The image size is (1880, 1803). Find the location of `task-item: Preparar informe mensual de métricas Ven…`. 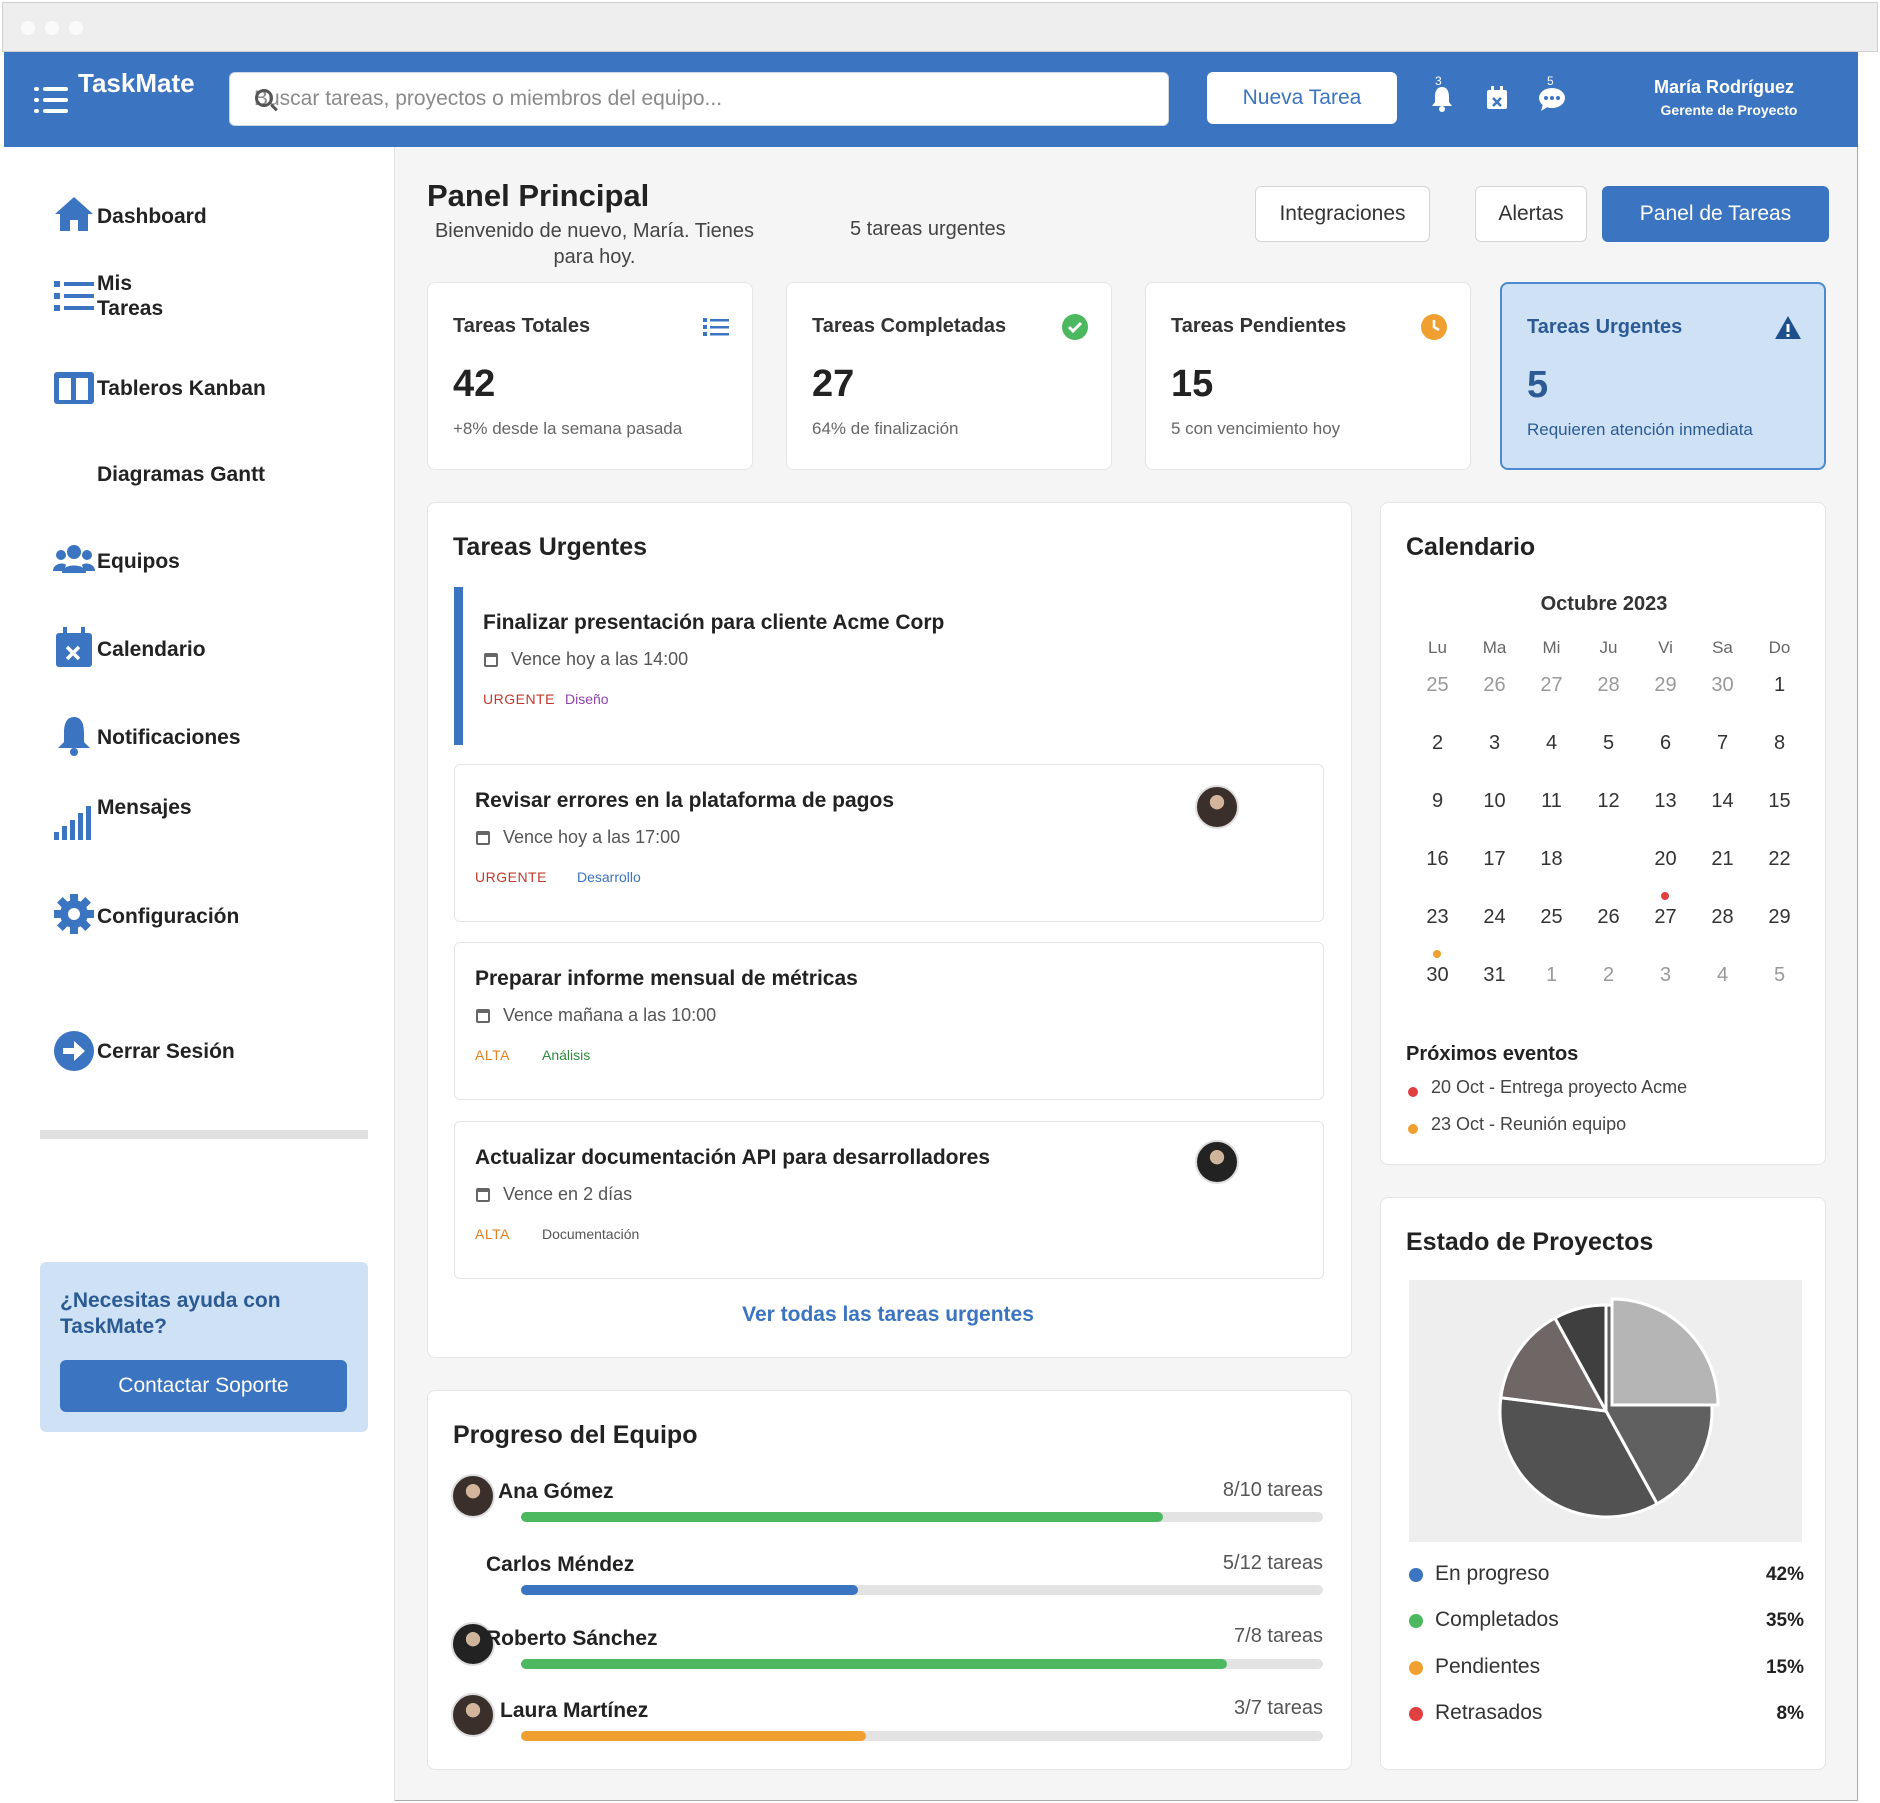

task-item: Preparar informe mensual de métricas Ven… is located at coordinates (889, 1021).